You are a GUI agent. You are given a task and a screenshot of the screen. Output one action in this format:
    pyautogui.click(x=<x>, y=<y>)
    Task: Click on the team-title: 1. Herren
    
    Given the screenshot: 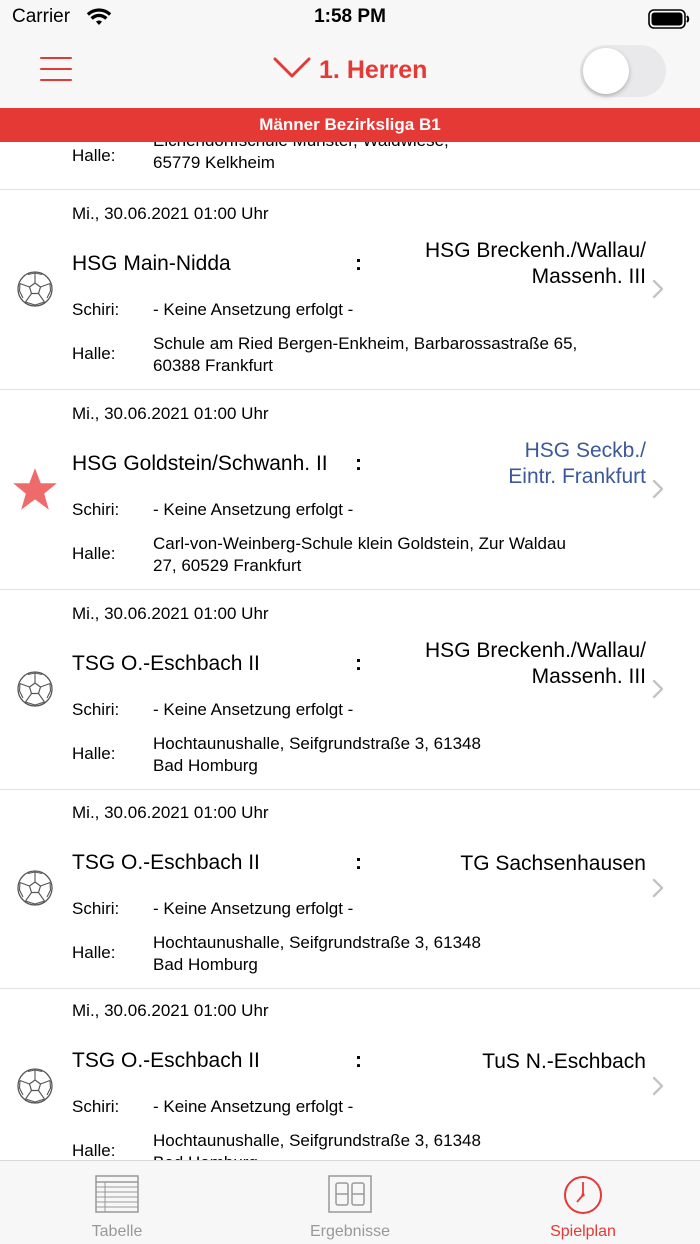 What is the action you would take?
    pyautogui.click(x=373, y=70)
    